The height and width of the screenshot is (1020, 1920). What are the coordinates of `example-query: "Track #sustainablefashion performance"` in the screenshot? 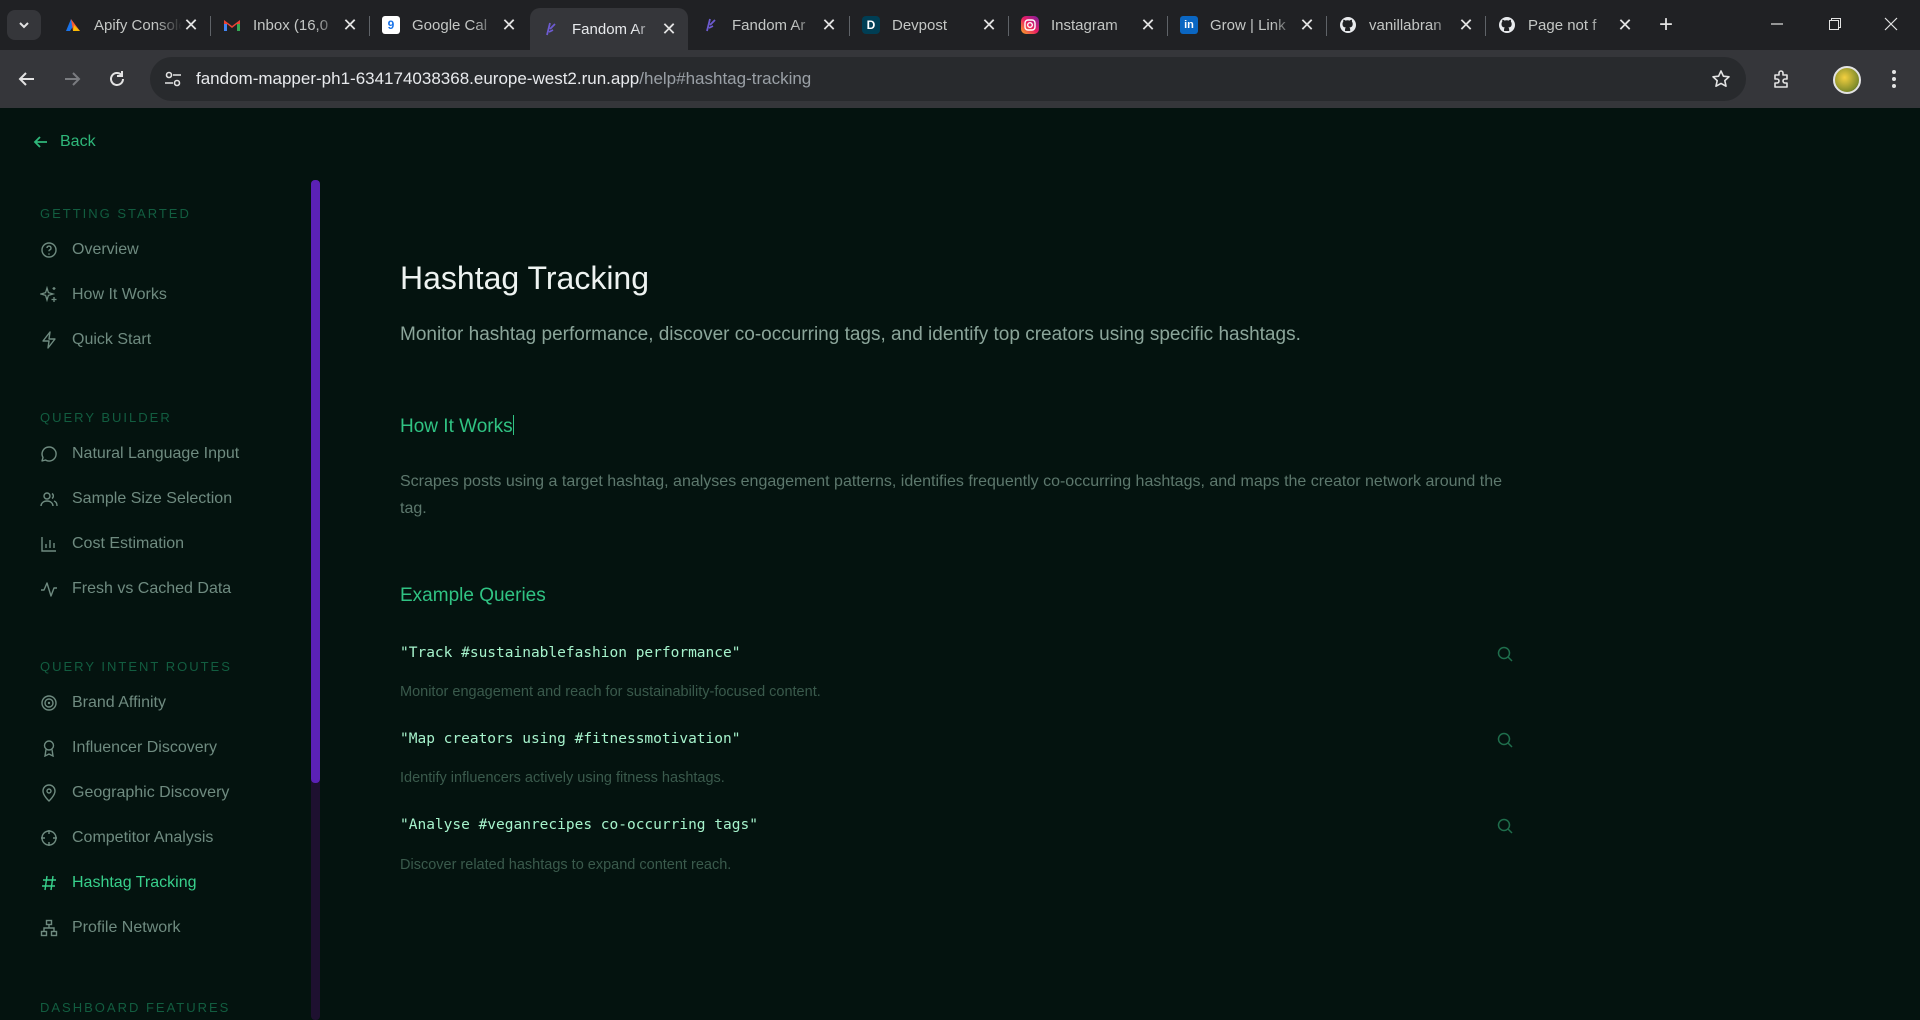 It's located at (570, 653).